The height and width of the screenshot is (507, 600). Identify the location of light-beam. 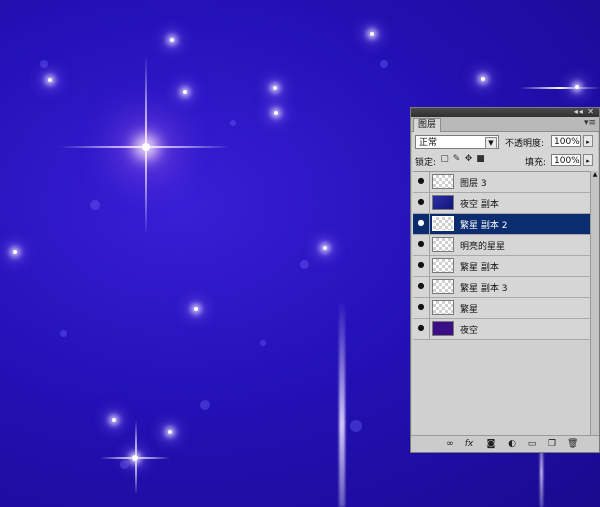
(342, 403).